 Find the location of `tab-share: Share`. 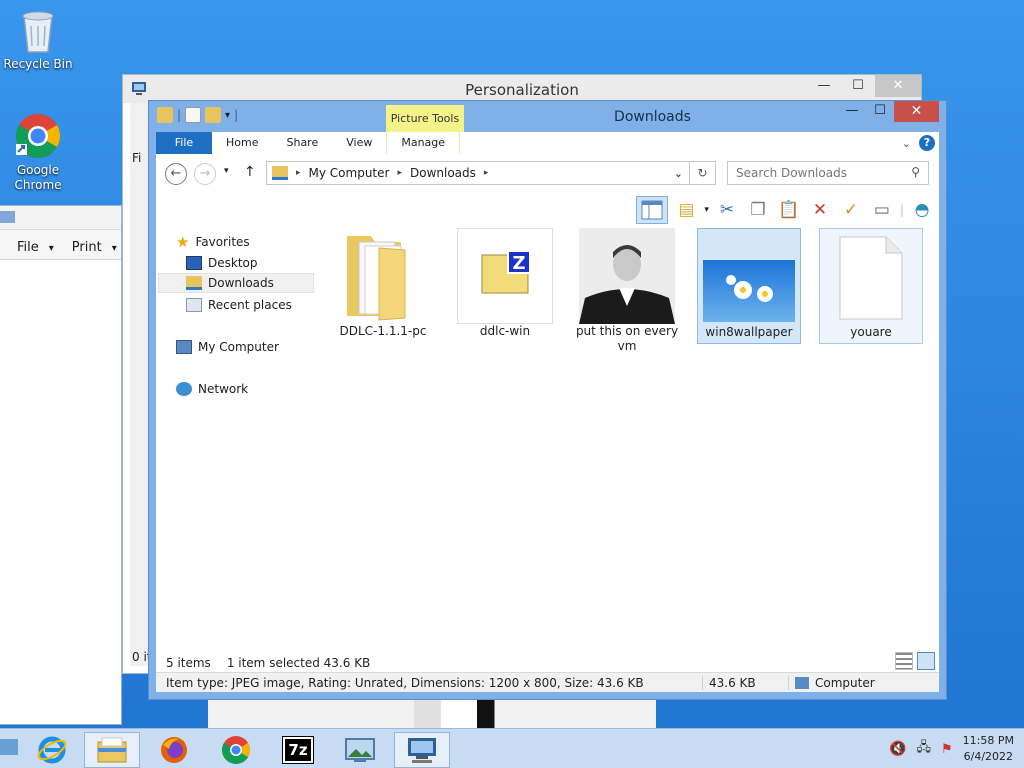

tab-share: Share is located at coordinates (302, 143).